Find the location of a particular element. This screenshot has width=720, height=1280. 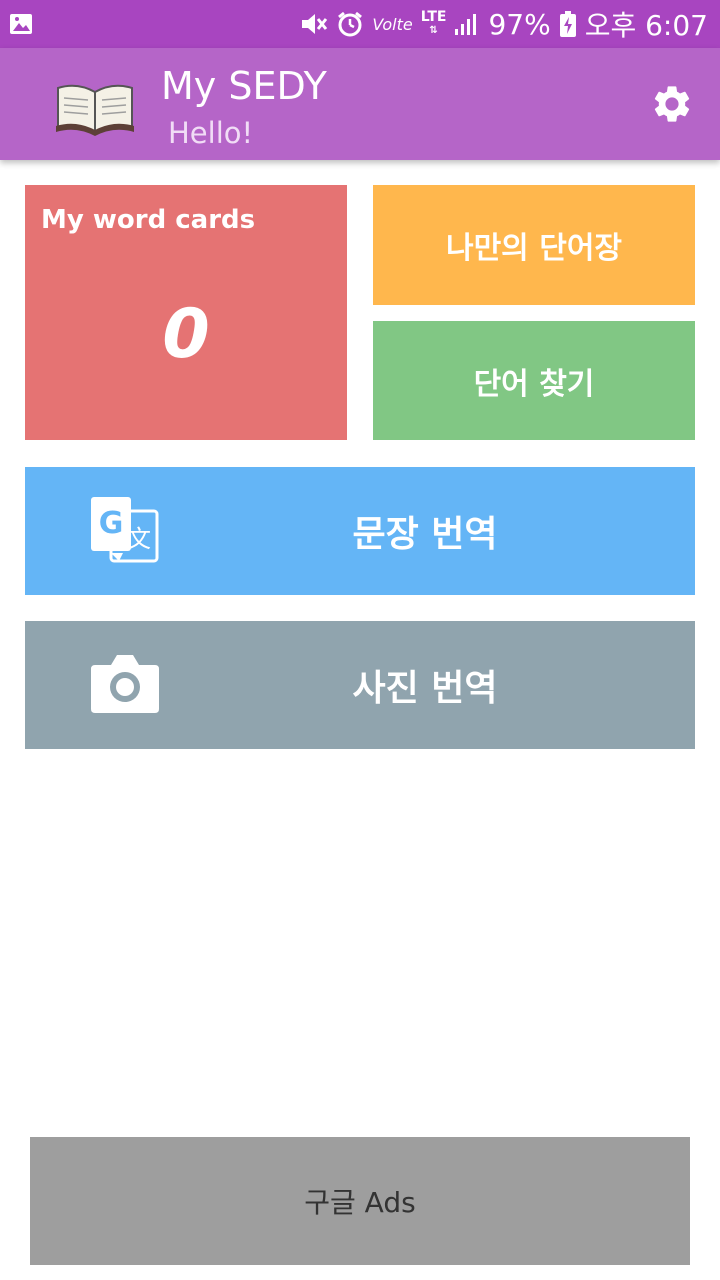

ad-banner: 구글 Ads is located at coordinates (360, 1201).